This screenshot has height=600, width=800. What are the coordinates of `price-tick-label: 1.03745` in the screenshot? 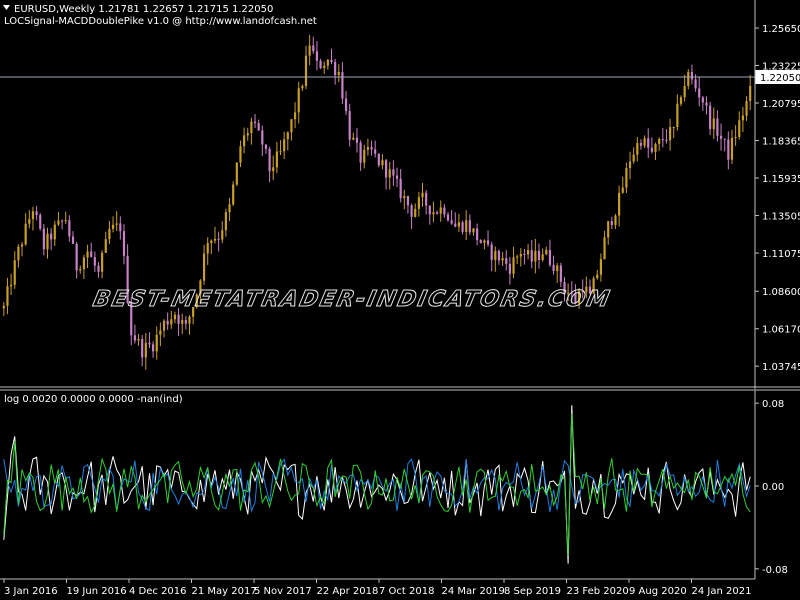 It's located at (781, 367).